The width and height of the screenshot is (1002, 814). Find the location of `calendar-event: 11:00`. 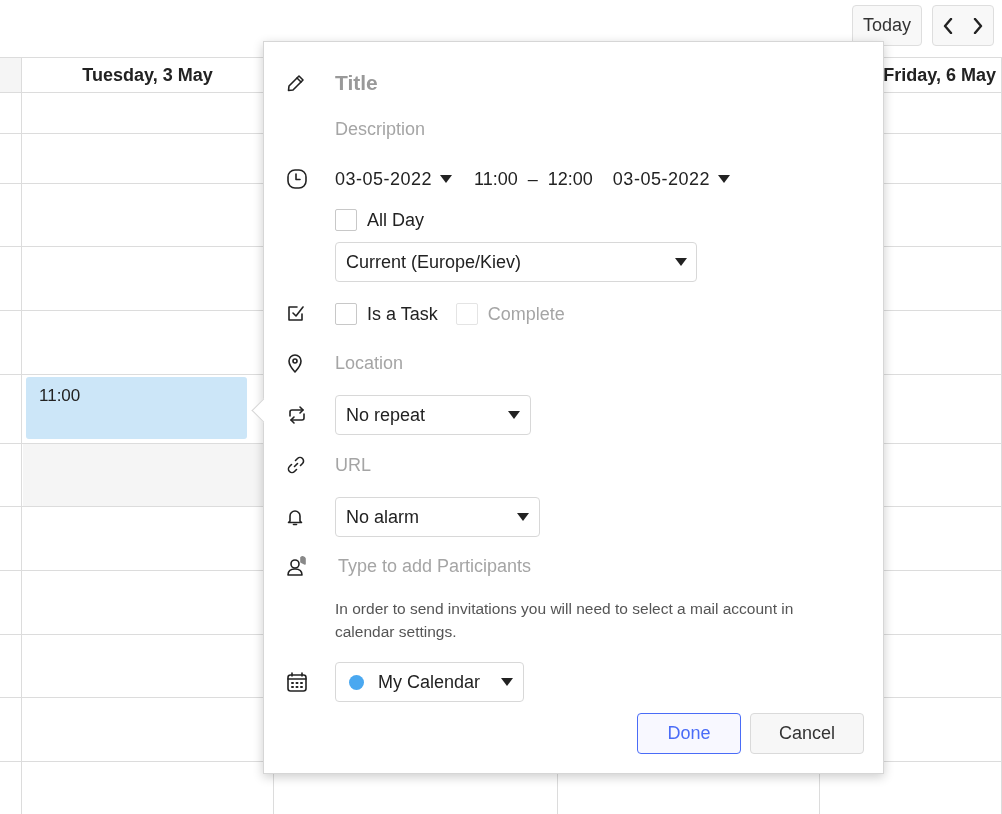

calendar-event: 11:00 is located at coordinates (136, 408).